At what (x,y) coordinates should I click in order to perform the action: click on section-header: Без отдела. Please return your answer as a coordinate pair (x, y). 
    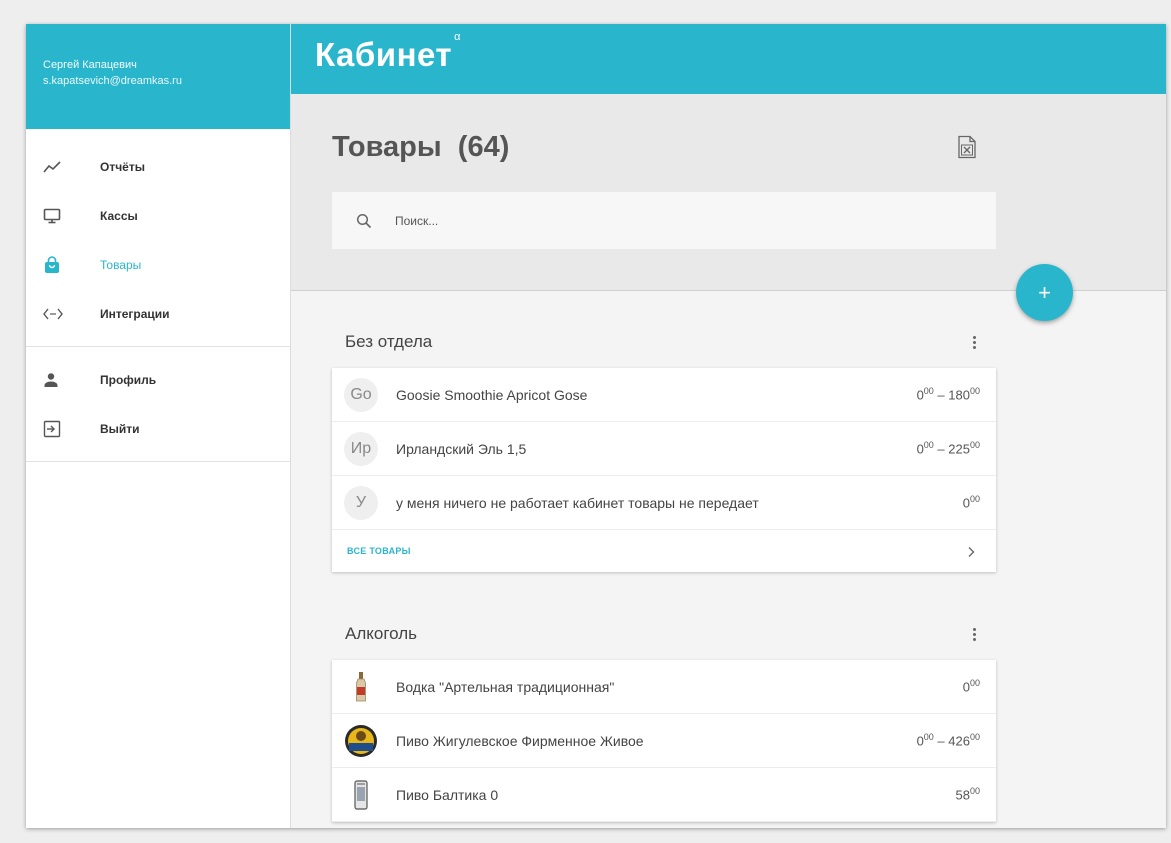
    Looking at the image, I should click on (664, 342).